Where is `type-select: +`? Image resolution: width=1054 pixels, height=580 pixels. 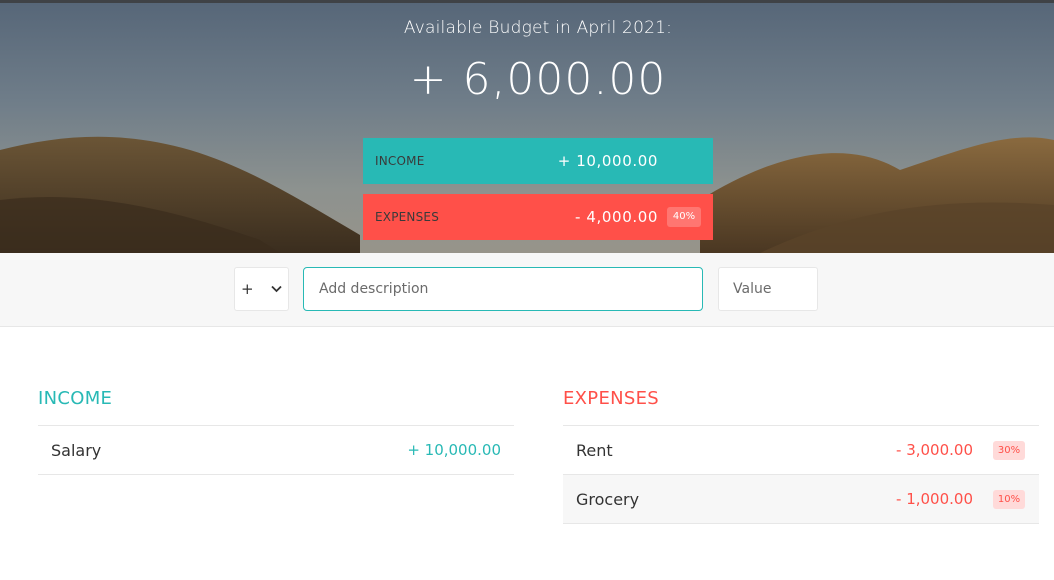
type-select: + is located at coordinates (261, 289).